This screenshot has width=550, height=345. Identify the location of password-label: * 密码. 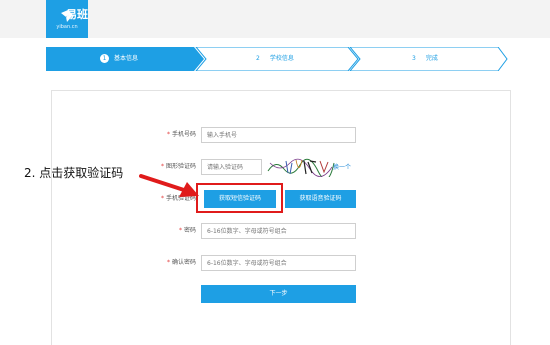
(187, 230).